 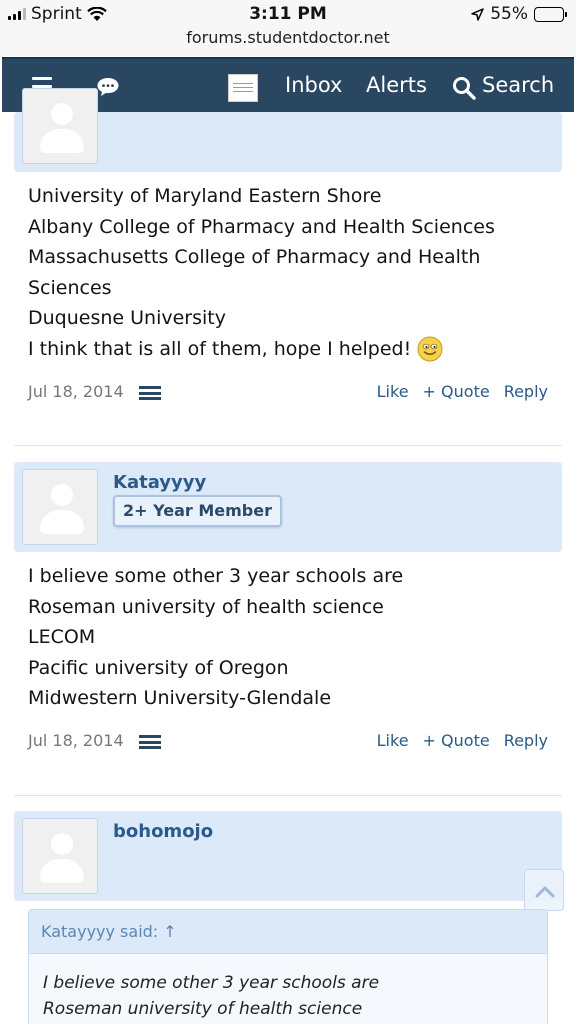 I want to click on battery-icon, so click(x=550, y=14).